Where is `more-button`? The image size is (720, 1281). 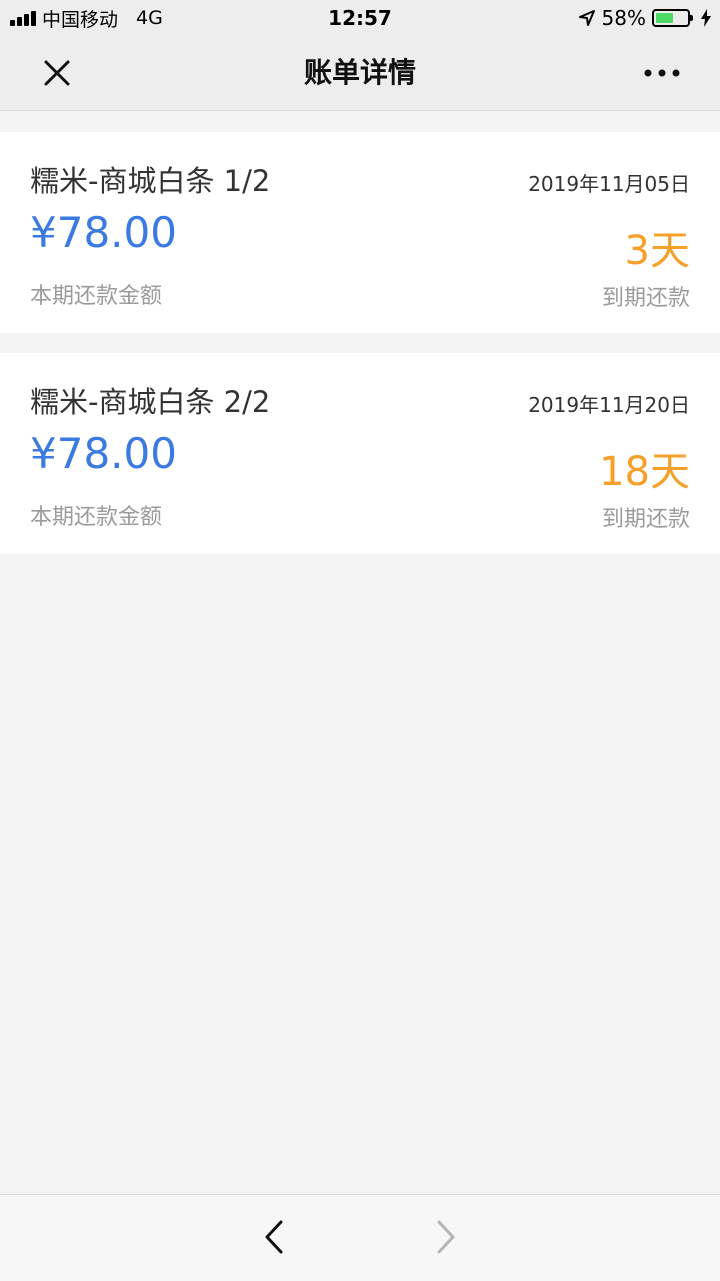 more-button is located at coordinates (662, 73).